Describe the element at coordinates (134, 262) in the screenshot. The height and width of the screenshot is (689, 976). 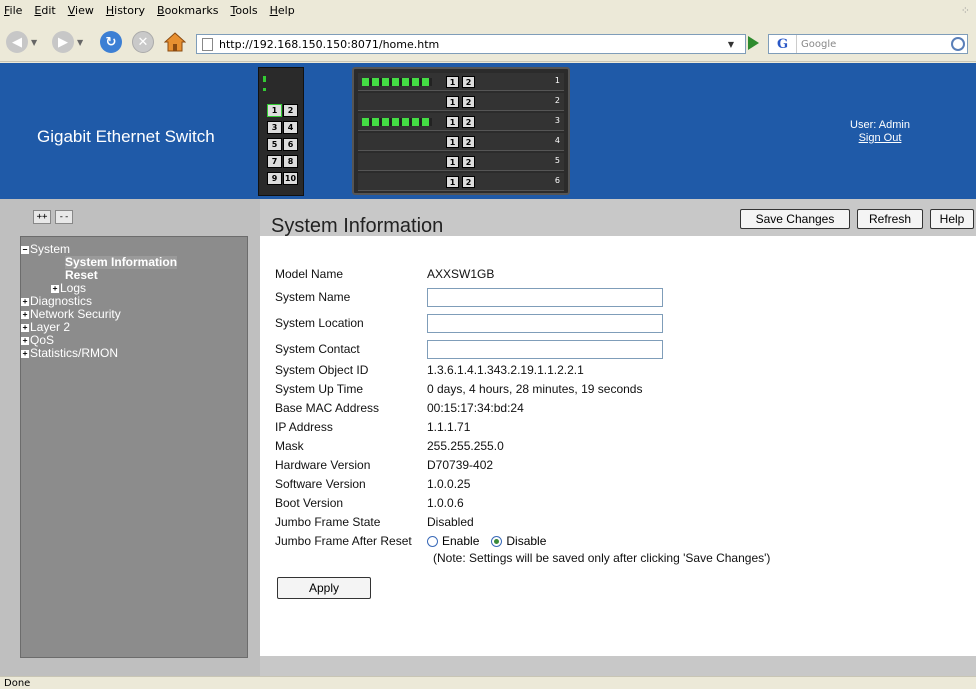
I see `tree-node-system-information: System Information` at that location.